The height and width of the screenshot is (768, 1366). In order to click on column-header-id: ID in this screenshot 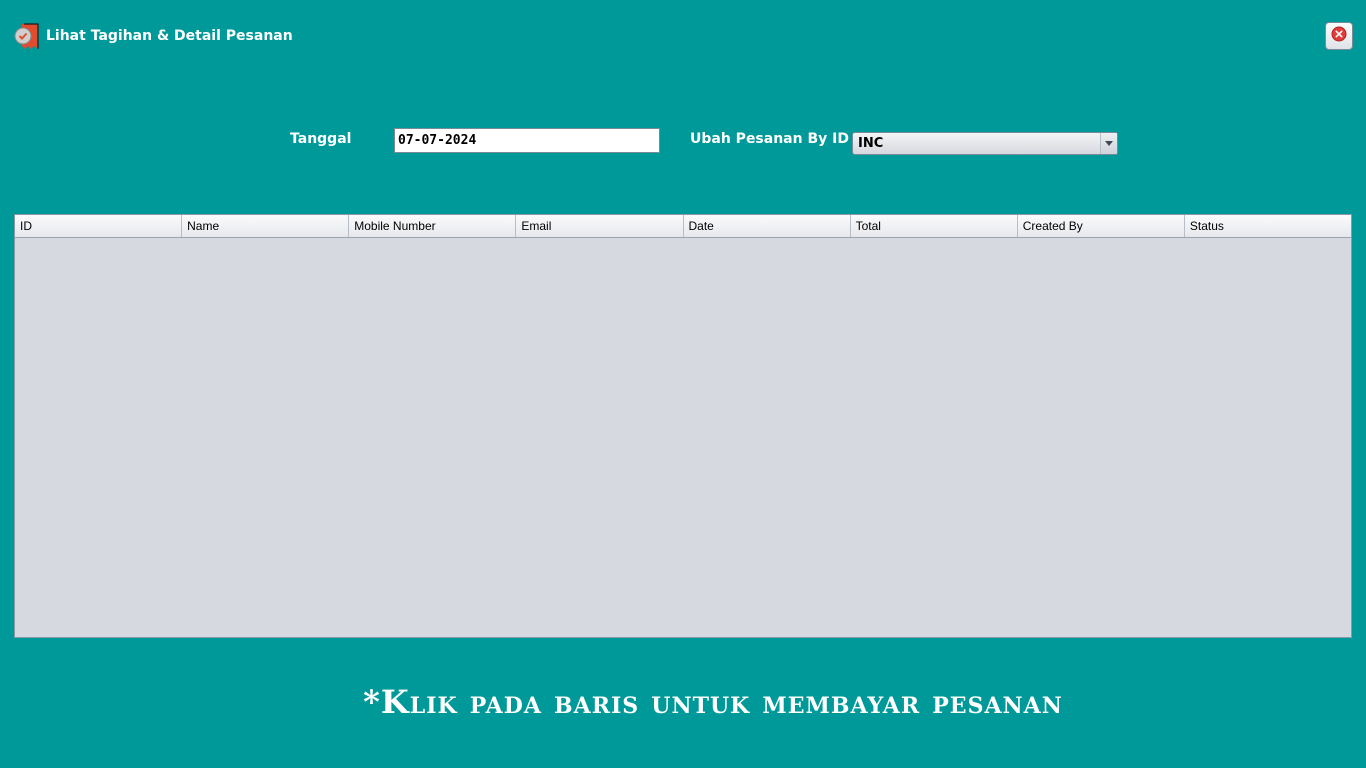, I will do `click(99, 226)`.